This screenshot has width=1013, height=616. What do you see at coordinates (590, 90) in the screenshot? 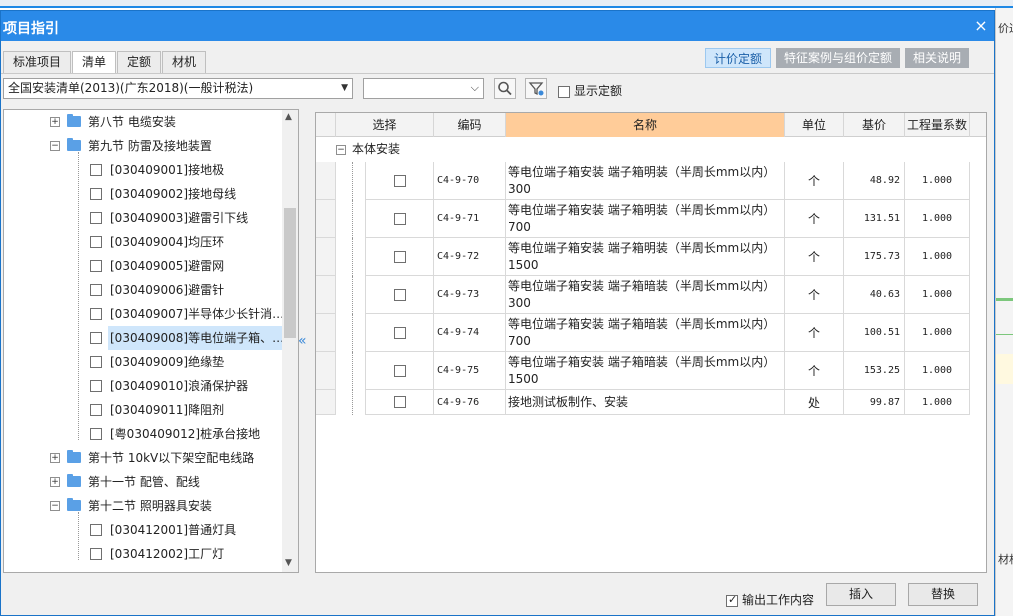
I see `show-quota-option: 显示定额` at bounding box center [590, 90].